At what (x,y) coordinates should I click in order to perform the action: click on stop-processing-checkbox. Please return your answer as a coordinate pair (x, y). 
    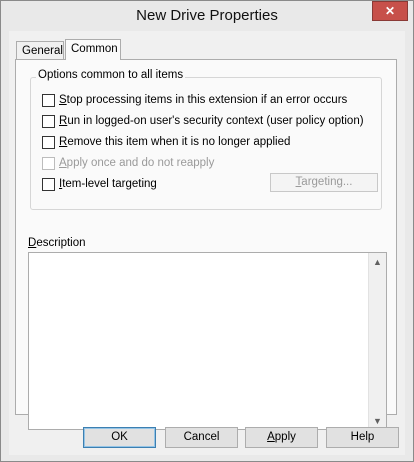
    Looking at the image, I should click on (48, 100).